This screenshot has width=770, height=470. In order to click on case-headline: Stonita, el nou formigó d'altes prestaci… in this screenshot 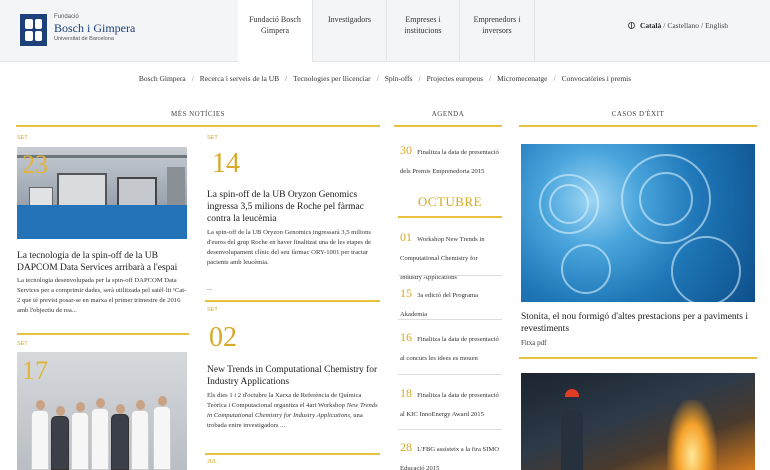, I will do `click(639, 324)`.